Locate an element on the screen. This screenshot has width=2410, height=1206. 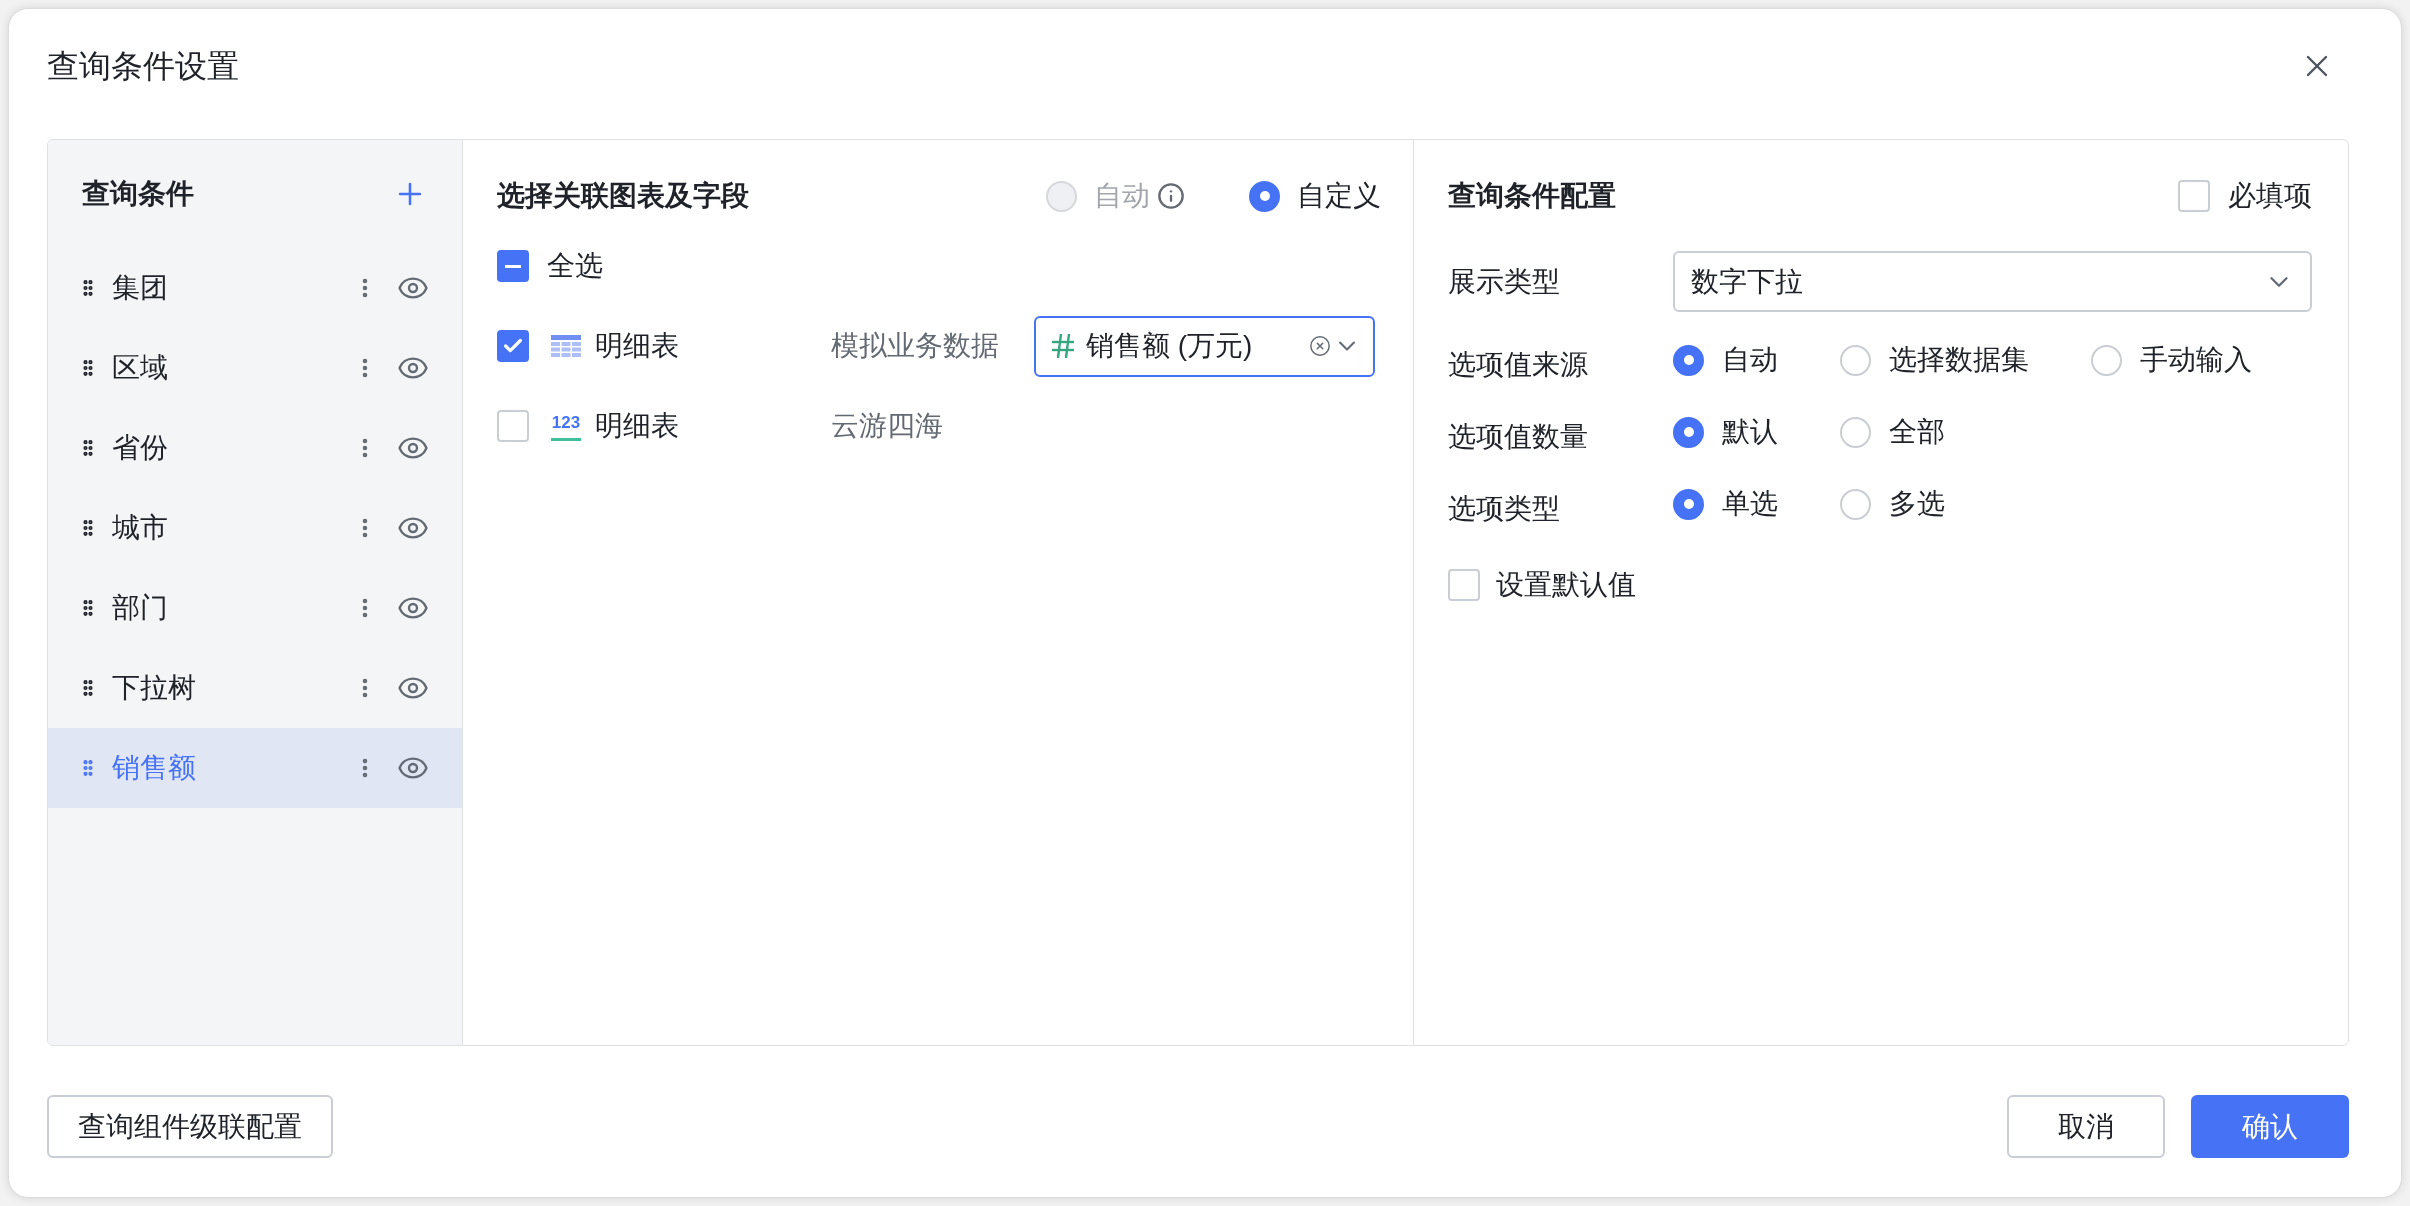
radio-label: 选择数据集 is located at coordinates (1959, 360).